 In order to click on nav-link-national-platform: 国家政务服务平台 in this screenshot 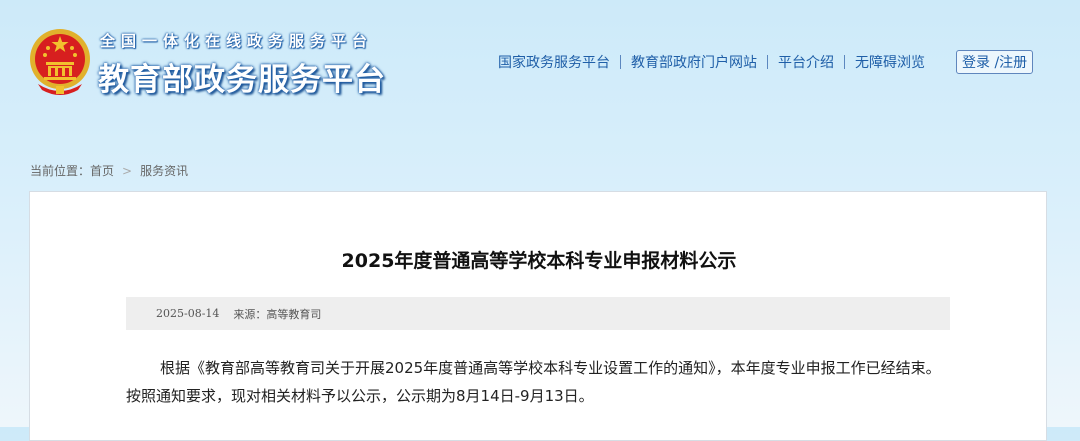, I will do `click(554, 62)`.